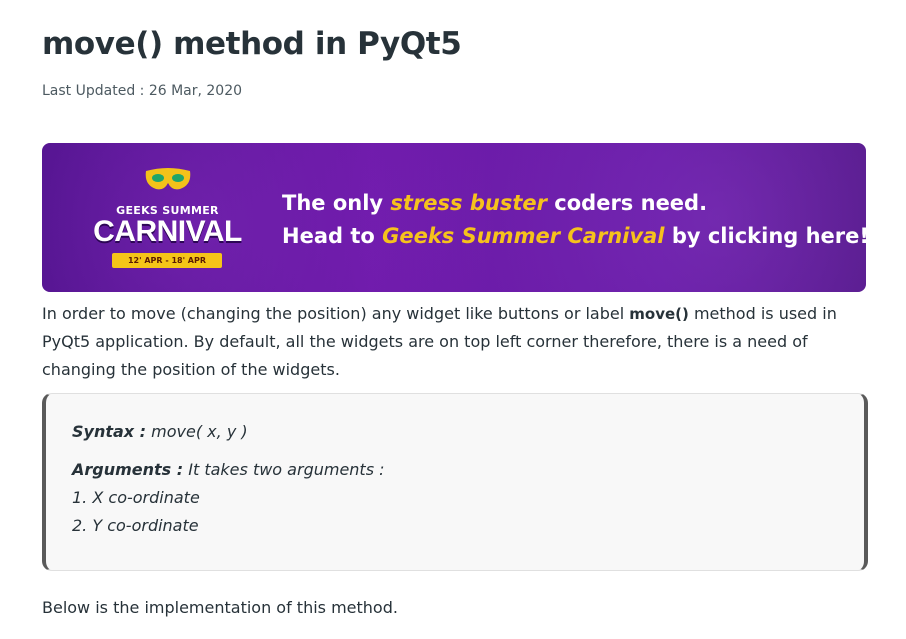 This screenshot has height=639, width=906. I want to click on tagline-highlight-2: Geeks Summer Carnival, so click(523, 236).